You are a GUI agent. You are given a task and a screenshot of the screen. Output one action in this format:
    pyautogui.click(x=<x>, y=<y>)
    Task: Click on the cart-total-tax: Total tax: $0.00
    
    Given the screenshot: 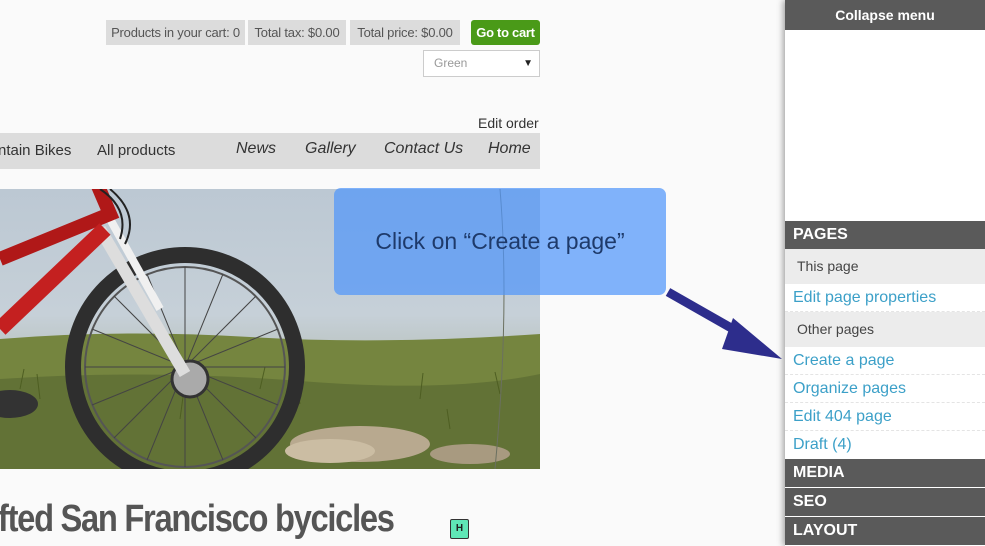 What is the action you would take?
    pyautogui.click(x=297, y=32)
    